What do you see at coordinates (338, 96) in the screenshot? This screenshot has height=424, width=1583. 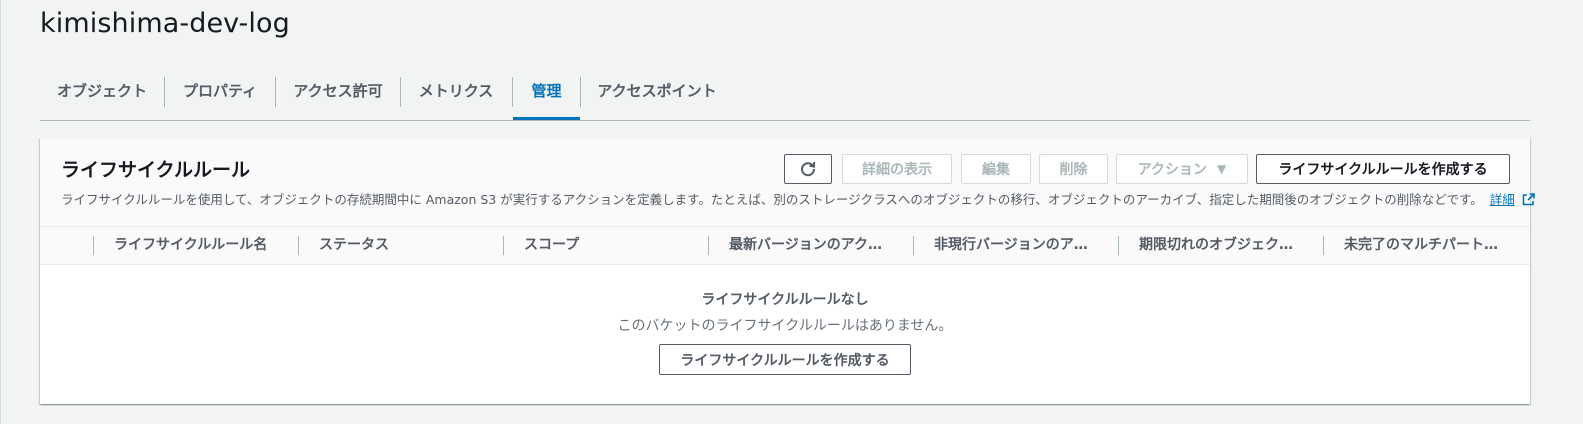 I see `tab-permissions: アクセス許可` at bounding box center [338, 96].